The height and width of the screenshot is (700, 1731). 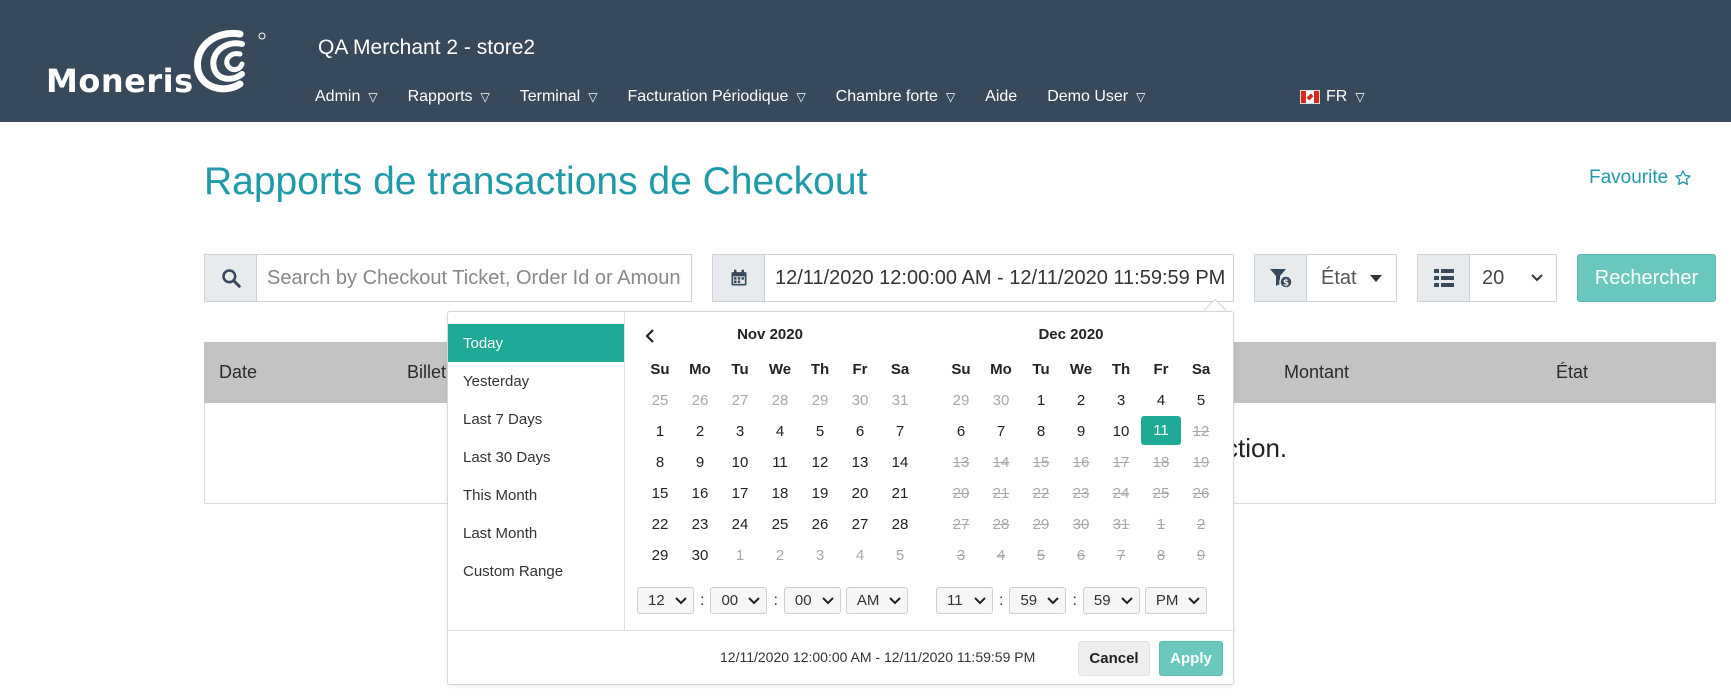 What do you see at coordinates (740, 524) in the screenshot?
I see `calendar-day: 24` at bounding box center [740, 524].